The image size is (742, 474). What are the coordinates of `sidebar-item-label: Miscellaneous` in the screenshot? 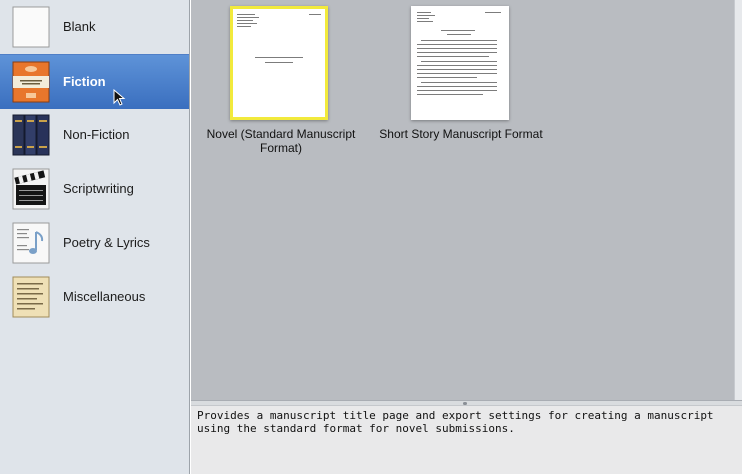 It's located at (104, 296).